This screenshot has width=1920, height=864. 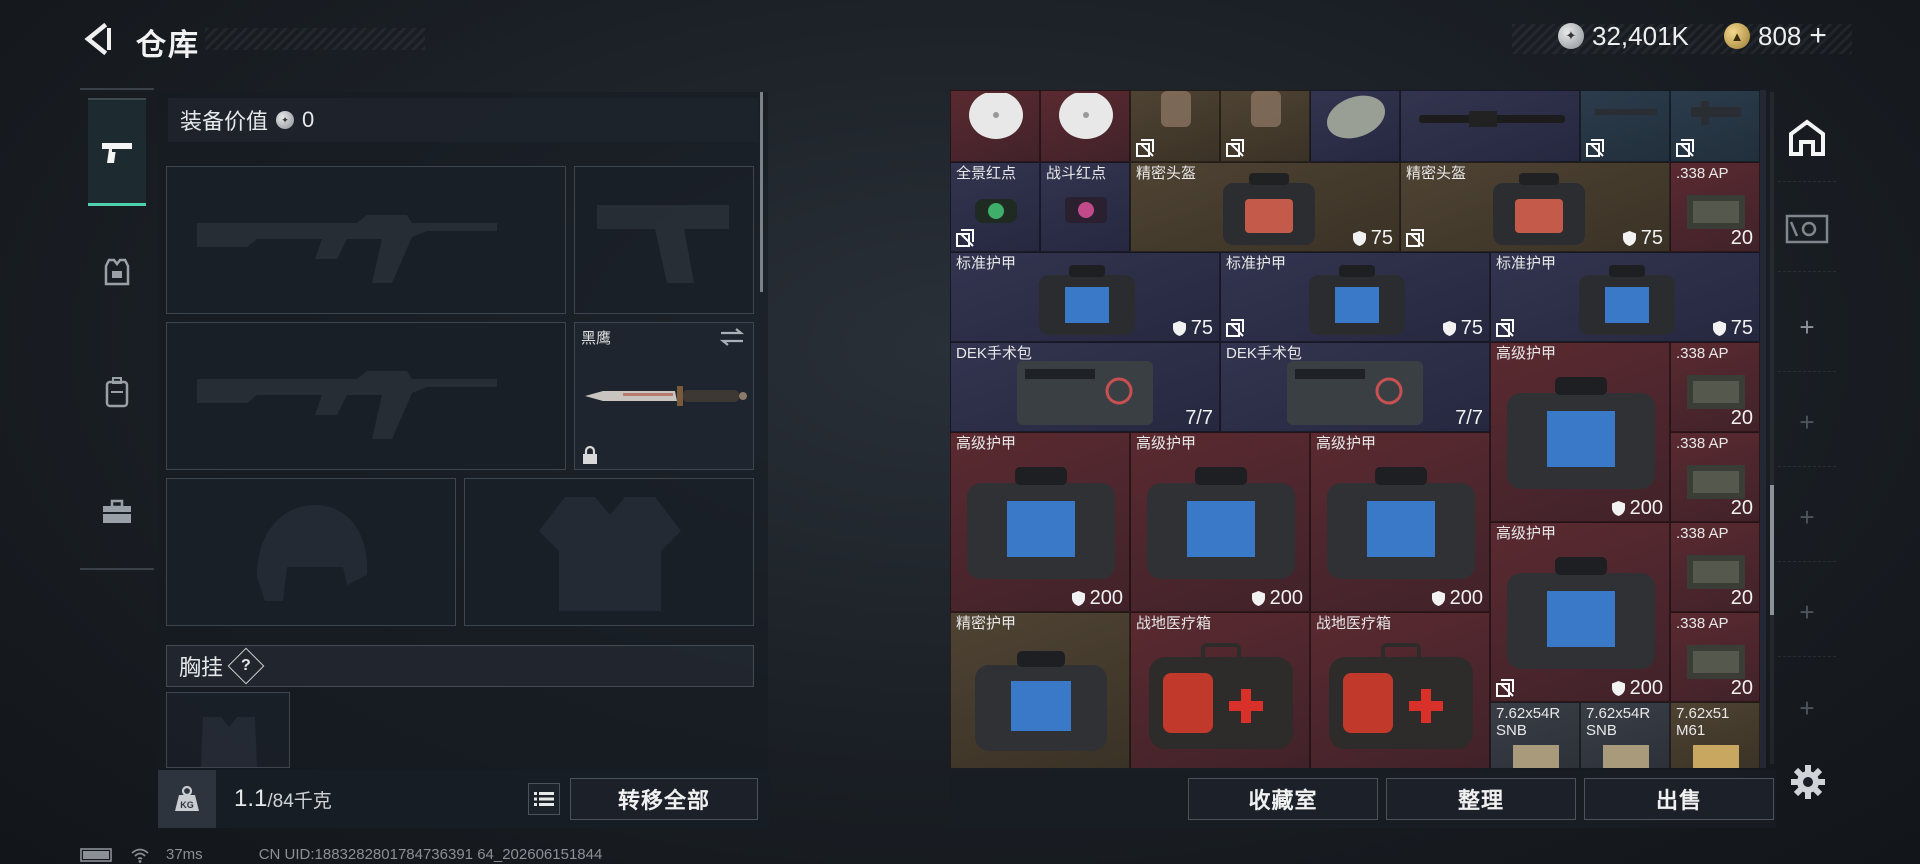 I want to click on gold-coin-icon: ▲, so click(x=1737, y=36).